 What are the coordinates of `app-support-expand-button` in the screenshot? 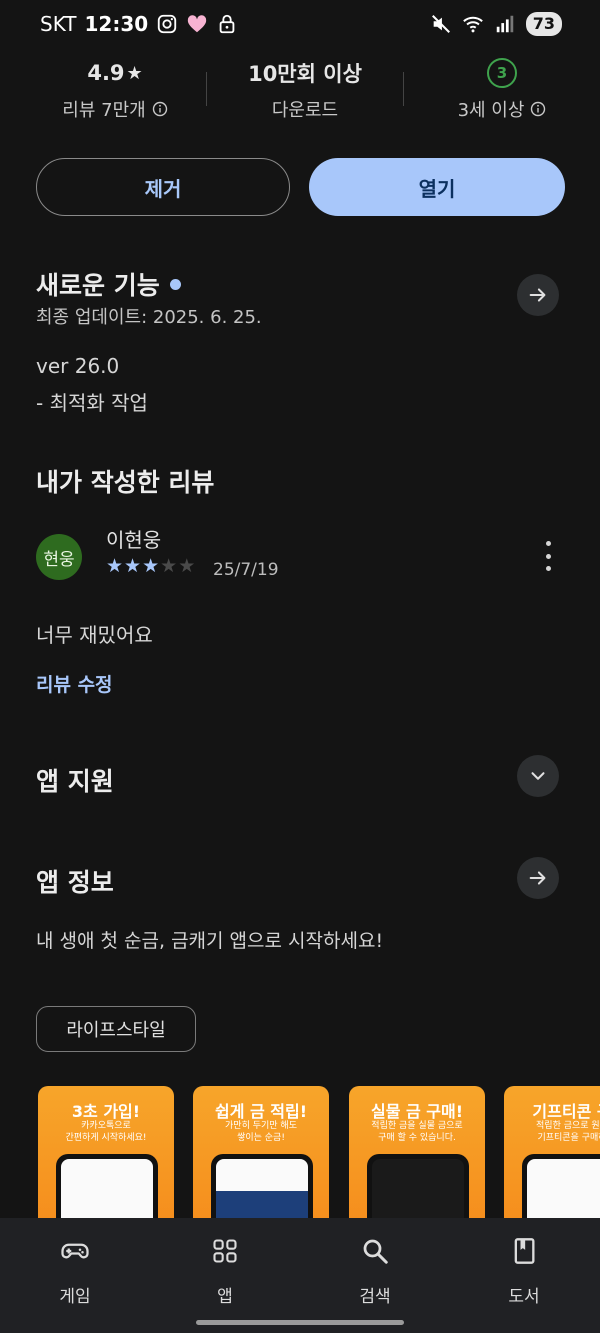 It's located at (538, 776).